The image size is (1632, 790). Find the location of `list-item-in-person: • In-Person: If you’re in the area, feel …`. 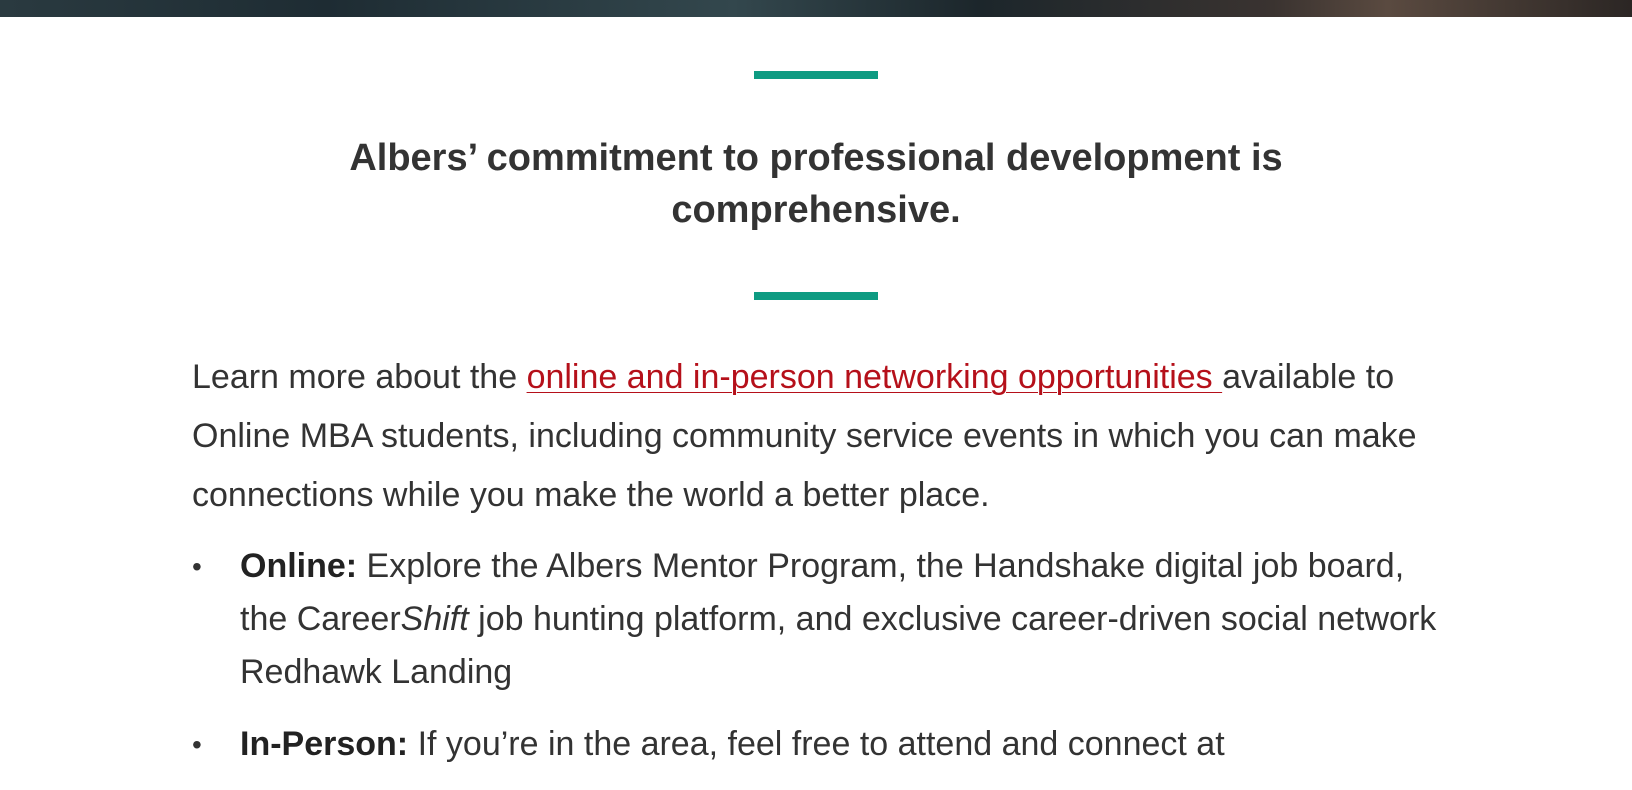

list-item-in-person: • In-Person: If you’re in the area, feel … is located at coordinates (817, 744).